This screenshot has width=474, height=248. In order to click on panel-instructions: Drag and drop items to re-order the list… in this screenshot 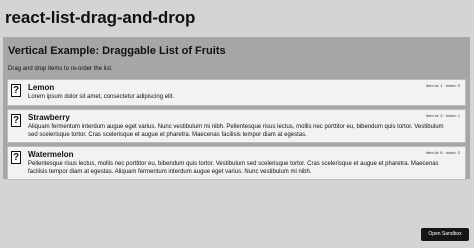, I will do `click(60, 69)`.